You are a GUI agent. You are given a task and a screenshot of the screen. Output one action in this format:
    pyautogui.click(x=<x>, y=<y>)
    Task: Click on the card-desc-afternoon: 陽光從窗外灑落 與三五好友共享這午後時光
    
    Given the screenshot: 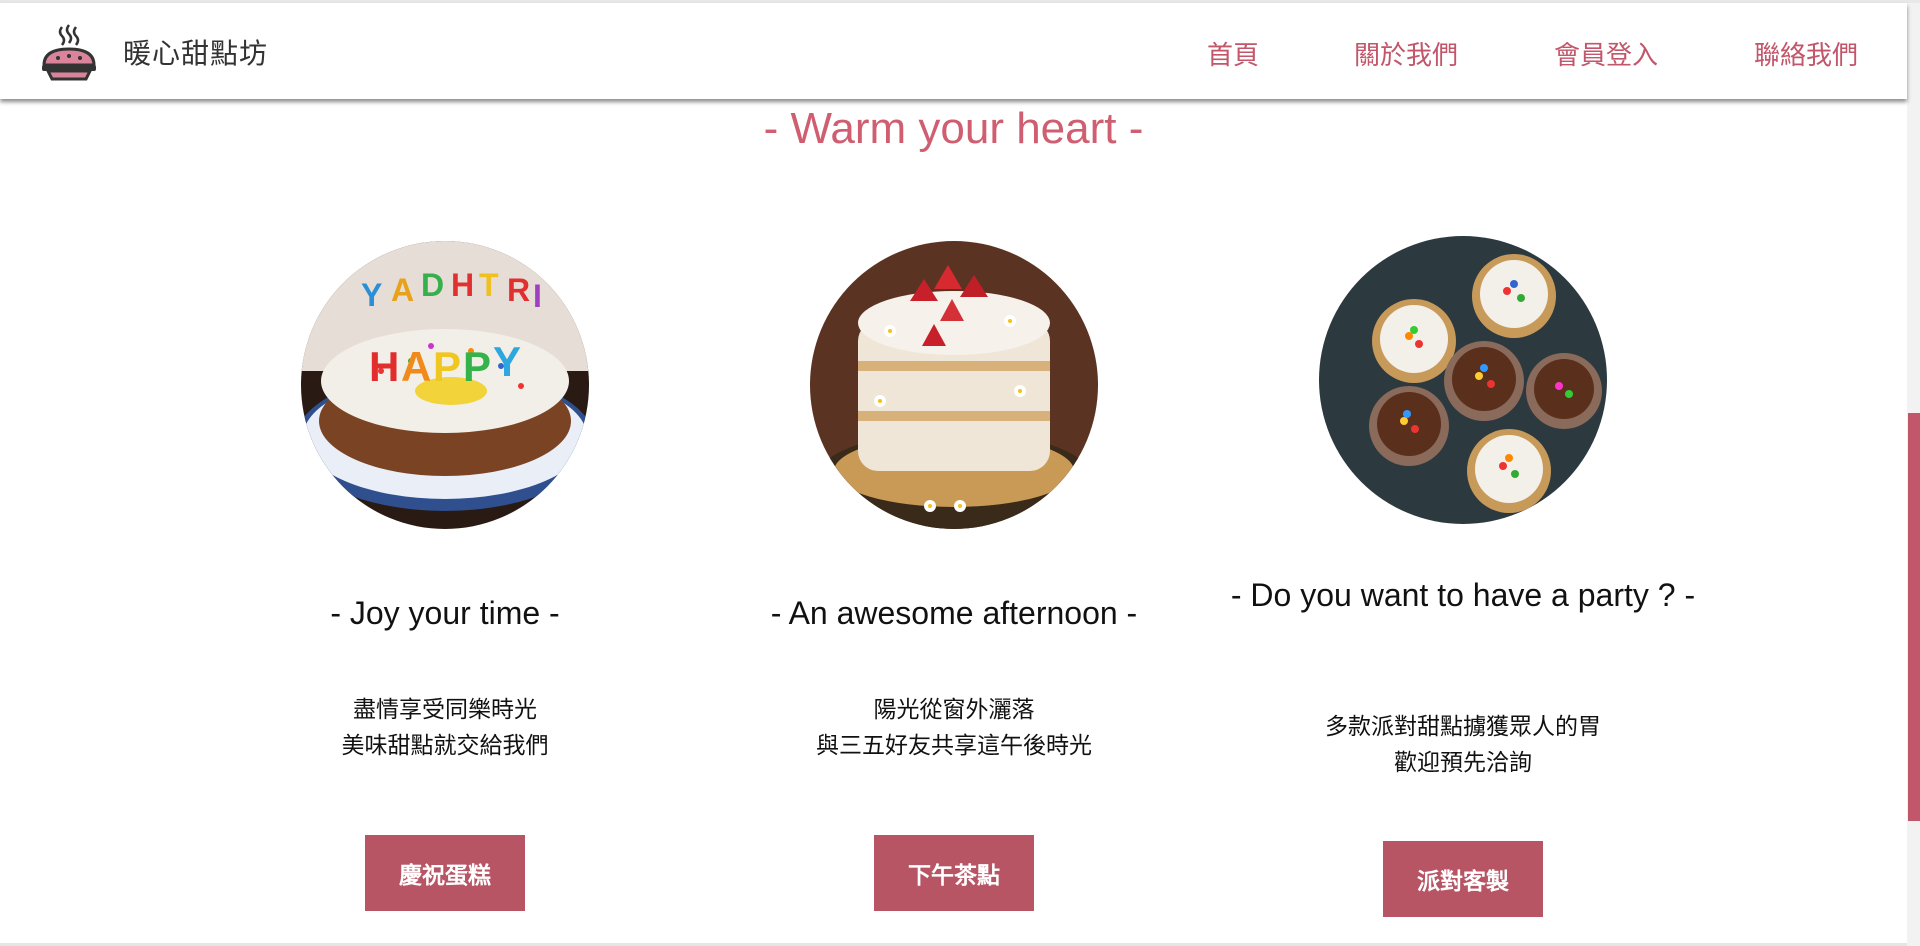 What is the action you would take?
    pyautogui.click(x=954, y=728)
    